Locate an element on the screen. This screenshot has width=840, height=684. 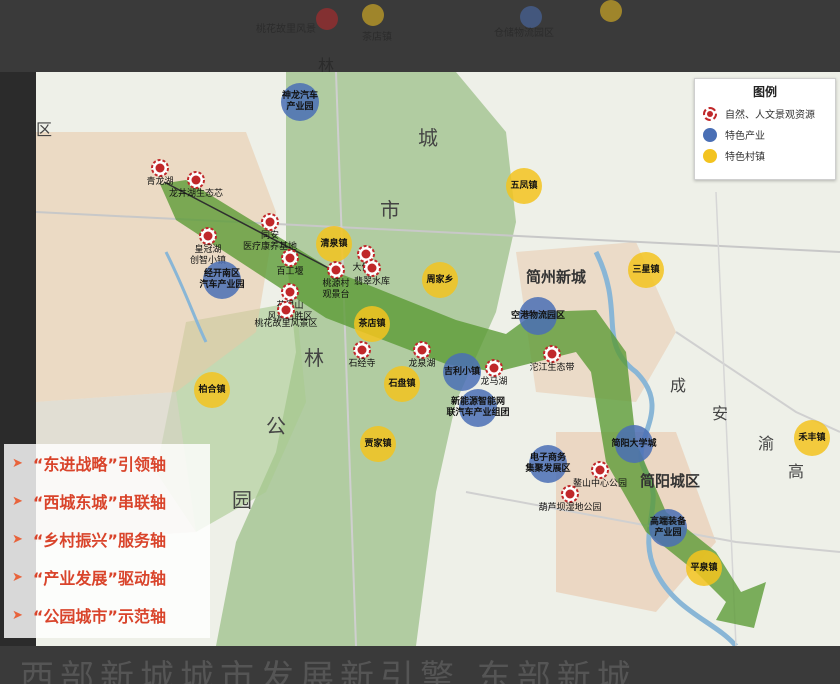
industry-icon is located at coordinates (710, 134).